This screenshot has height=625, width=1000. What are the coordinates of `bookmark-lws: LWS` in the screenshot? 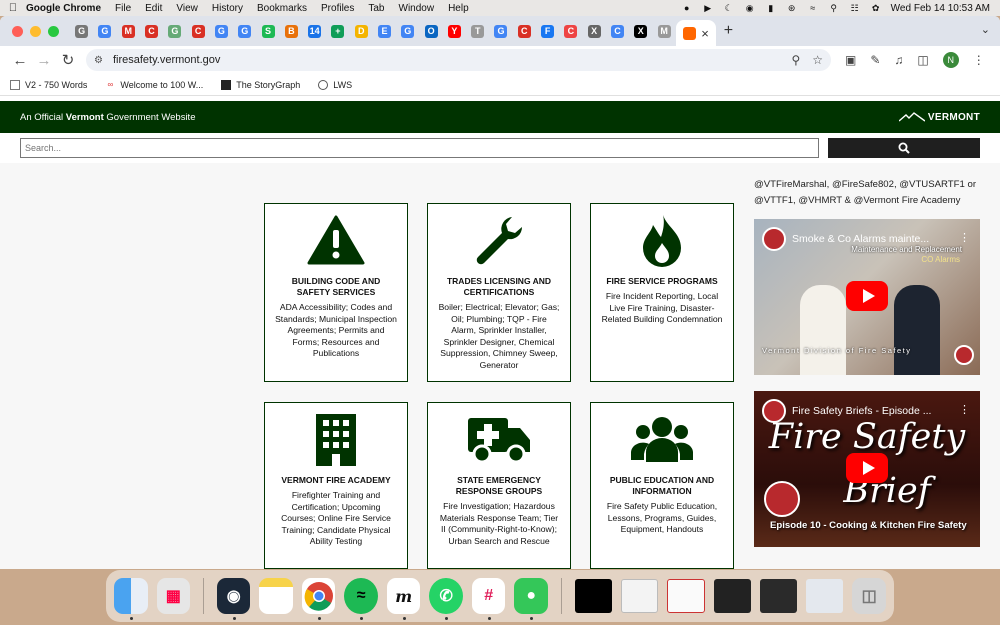 It's located at (335, 84).